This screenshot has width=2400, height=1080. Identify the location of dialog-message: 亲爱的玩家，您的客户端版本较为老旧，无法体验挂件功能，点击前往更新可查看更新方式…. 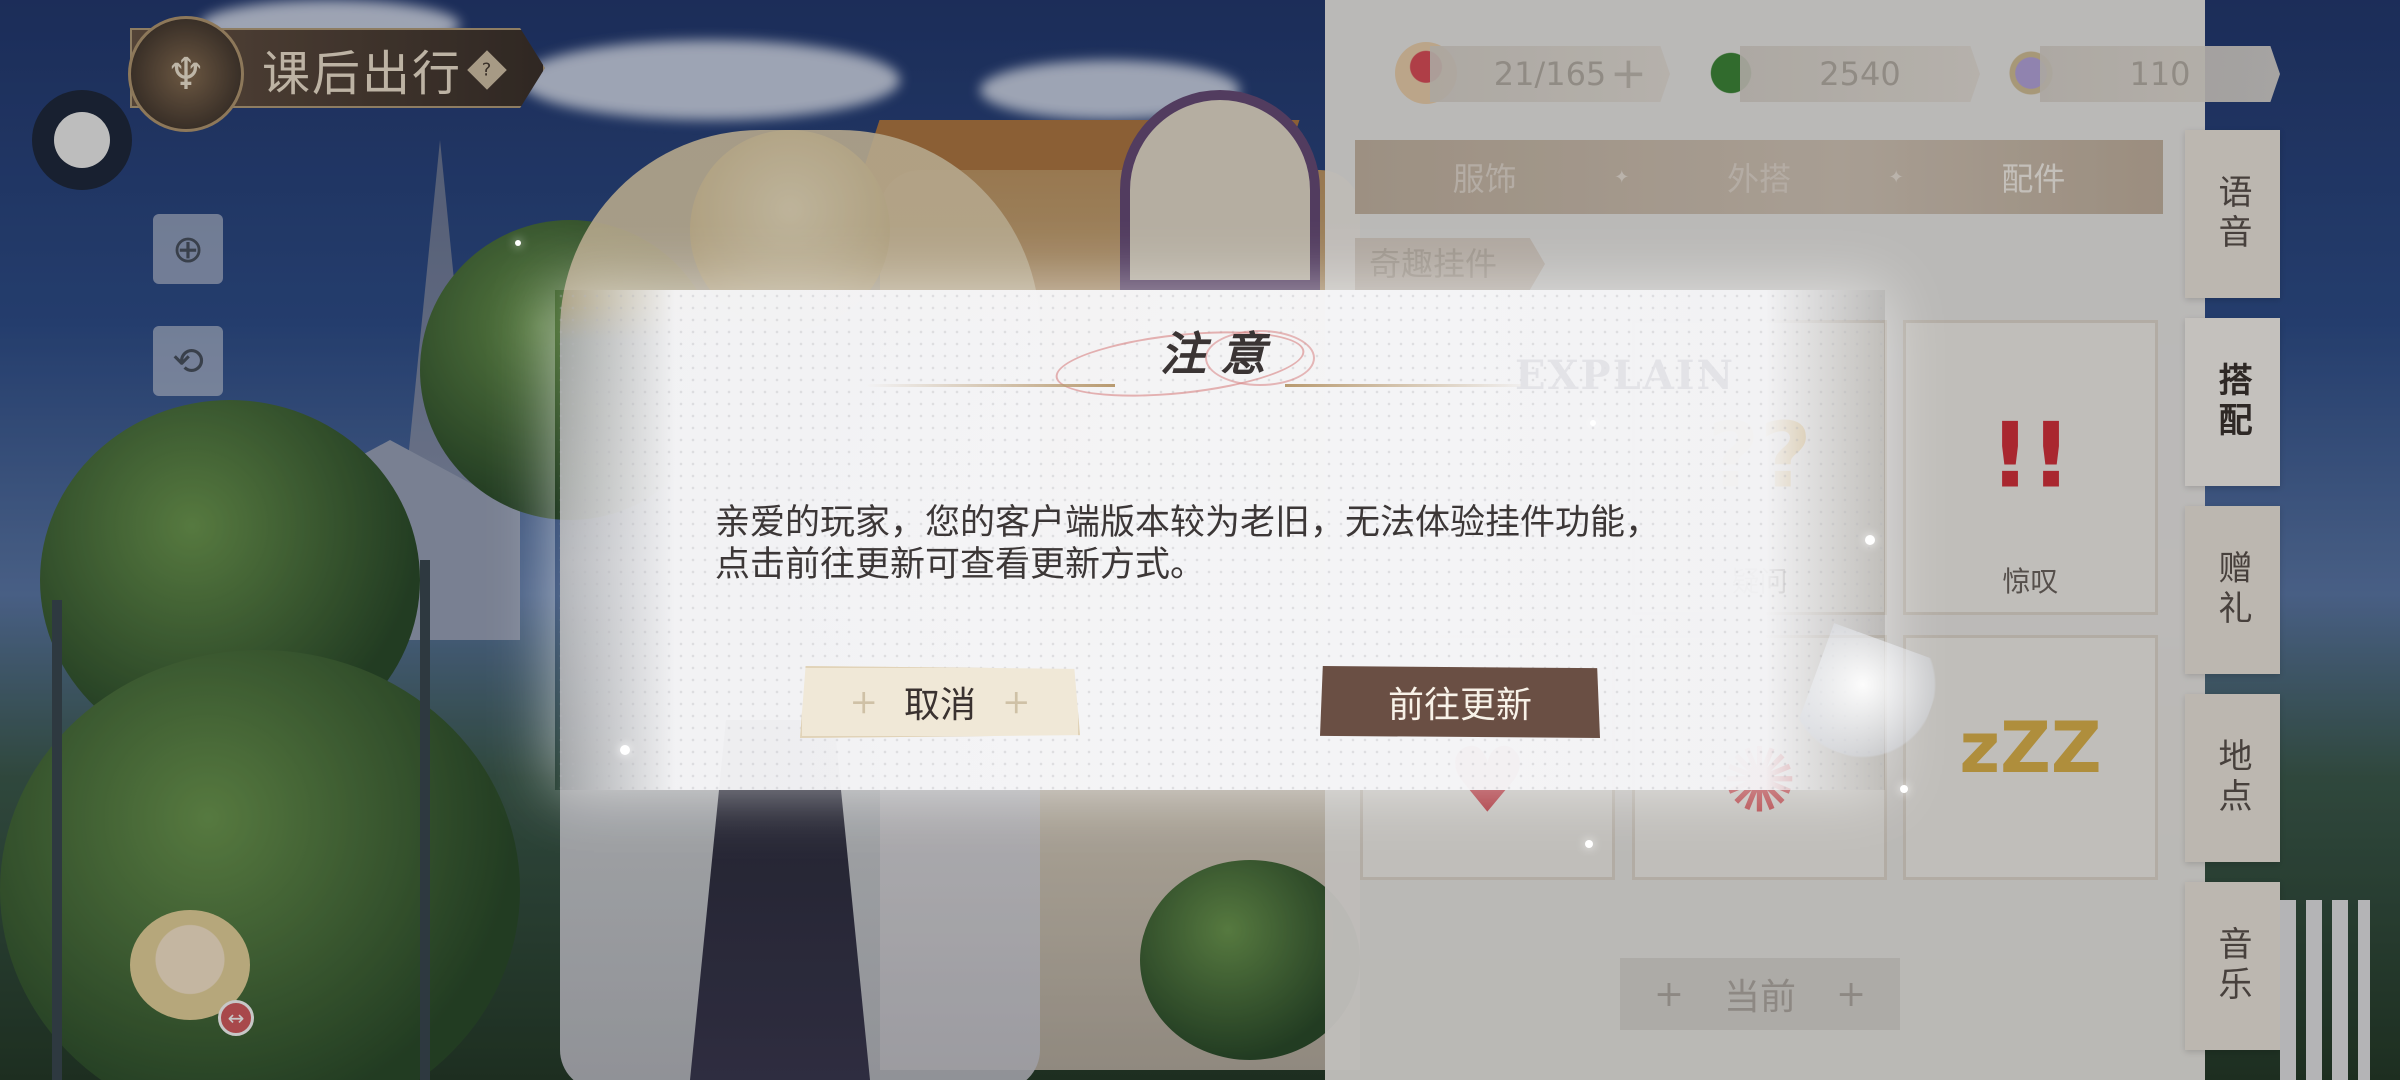
(1188, 544).